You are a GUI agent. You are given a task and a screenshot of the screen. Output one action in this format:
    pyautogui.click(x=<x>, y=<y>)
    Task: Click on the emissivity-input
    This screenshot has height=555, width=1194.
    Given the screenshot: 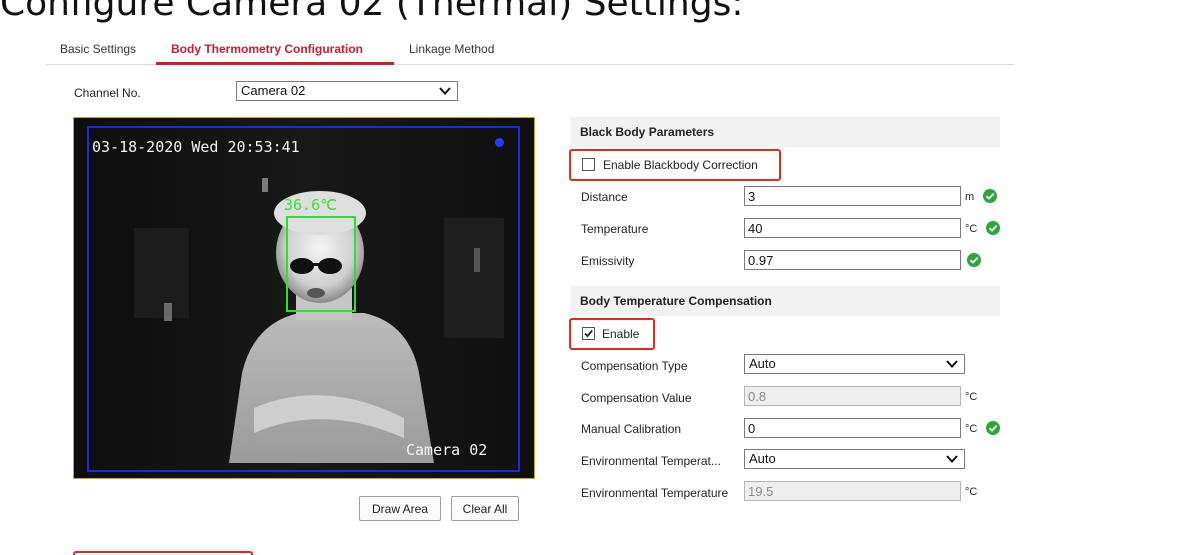 What is the action you would take?
    pyautogui.click(x=852, y=260)
    